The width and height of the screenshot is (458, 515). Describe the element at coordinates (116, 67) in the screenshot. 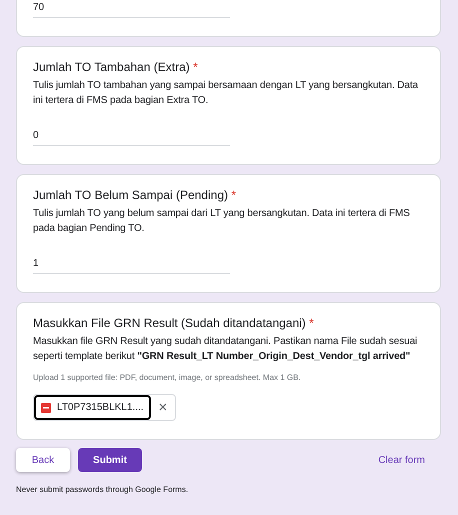

I see `question-title: Jumlah TO Tambahan (Extra) *` at that location.